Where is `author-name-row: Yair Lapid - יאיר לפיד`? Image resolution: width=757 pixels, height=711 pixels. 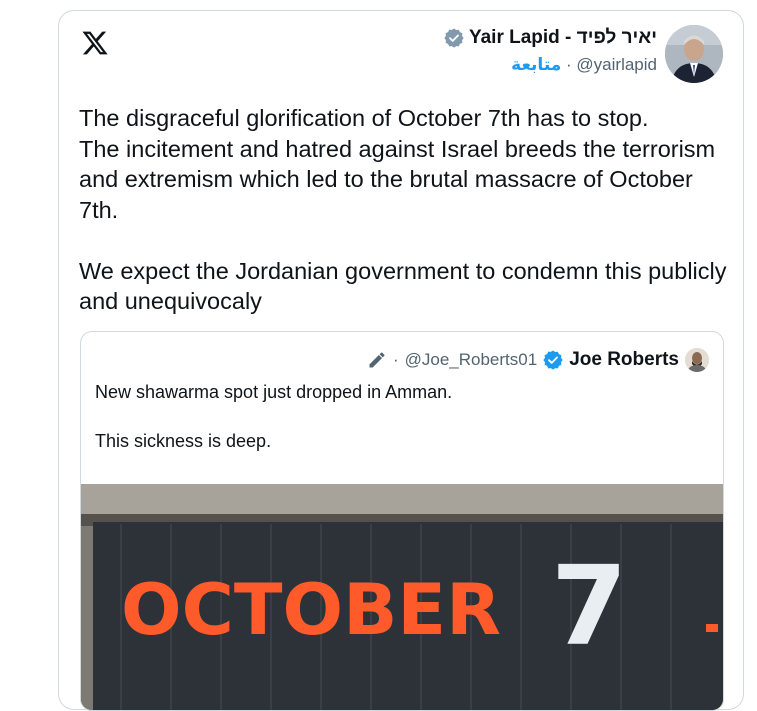 author-name-row: Yair Lapid - יאיר לפיד is located at coordinates (550, 38).